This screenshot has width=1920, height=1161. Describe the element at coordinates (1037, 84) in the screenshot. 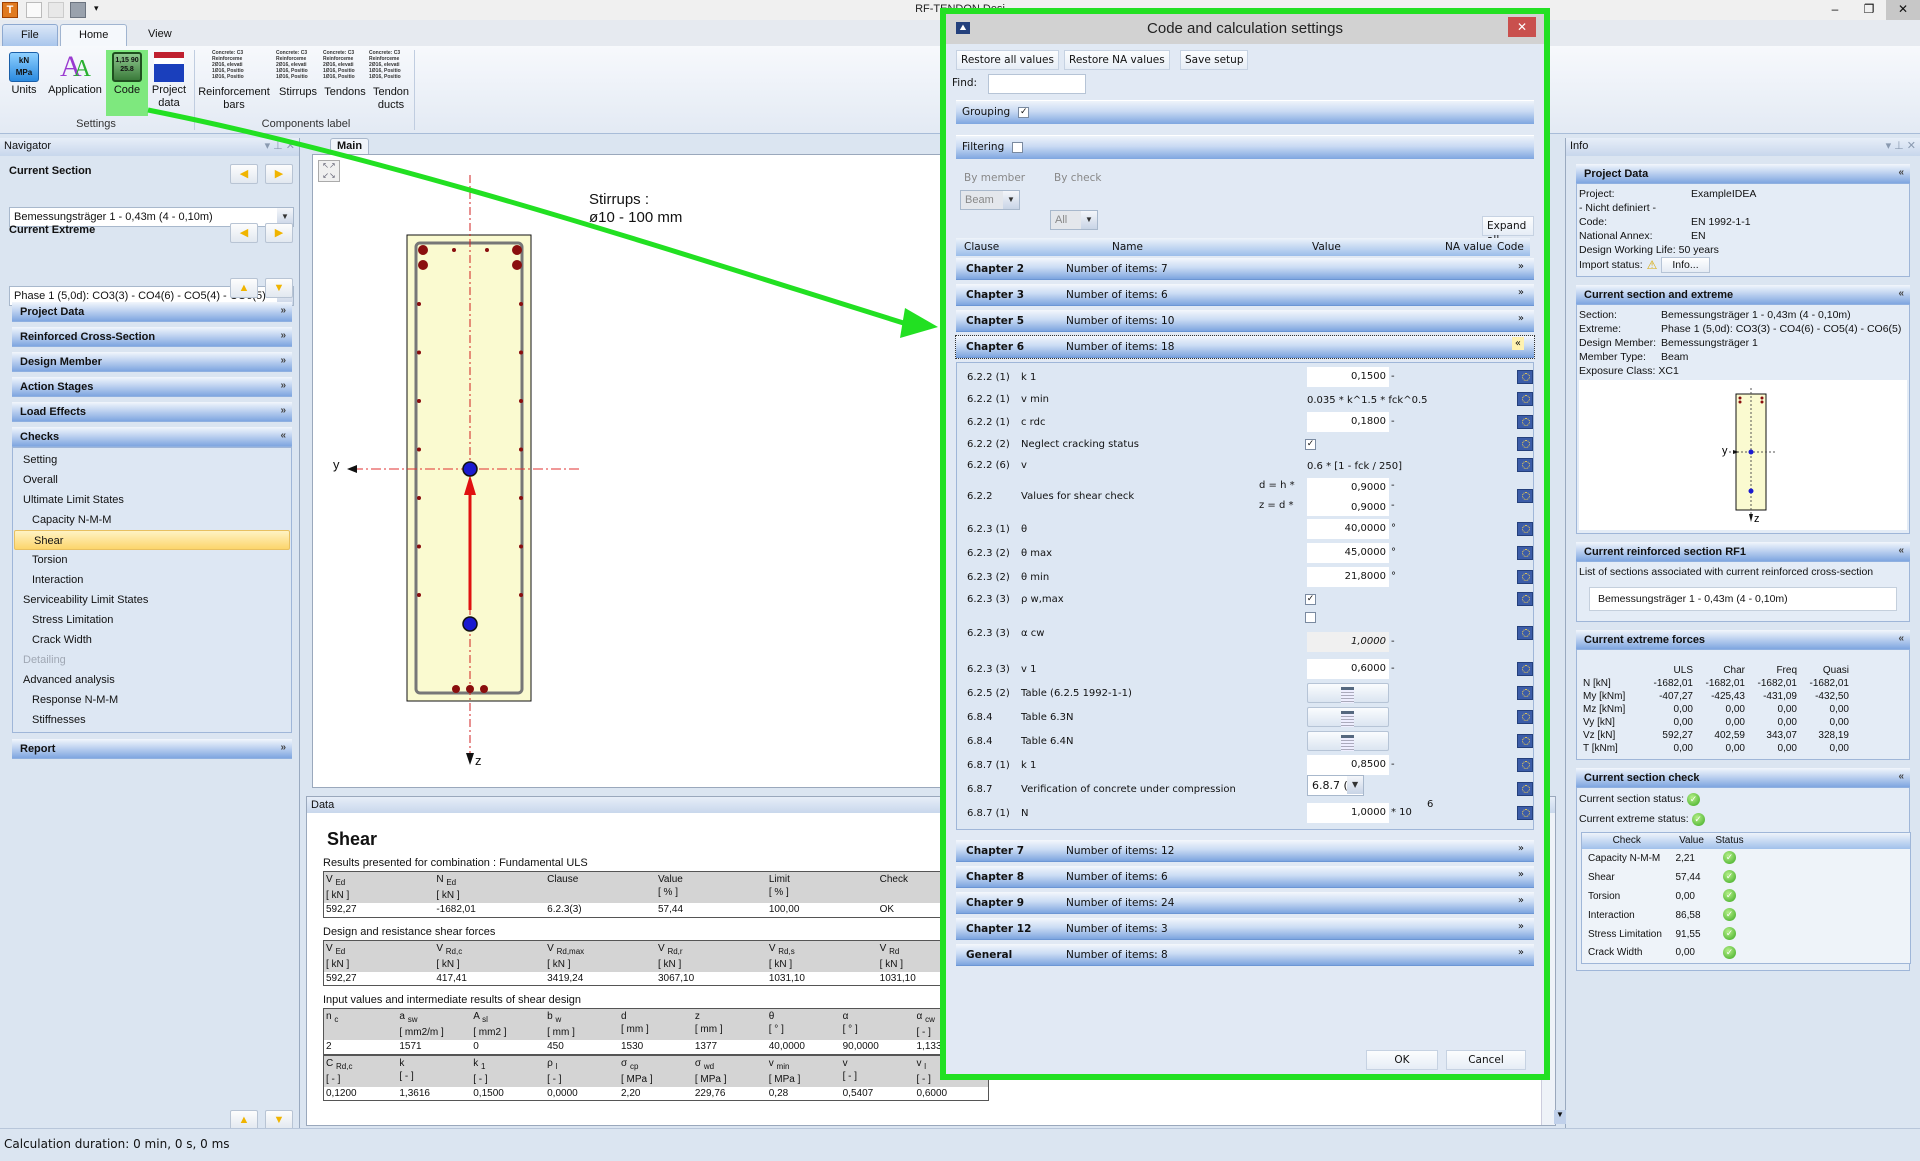

I see `find-input` at that location.